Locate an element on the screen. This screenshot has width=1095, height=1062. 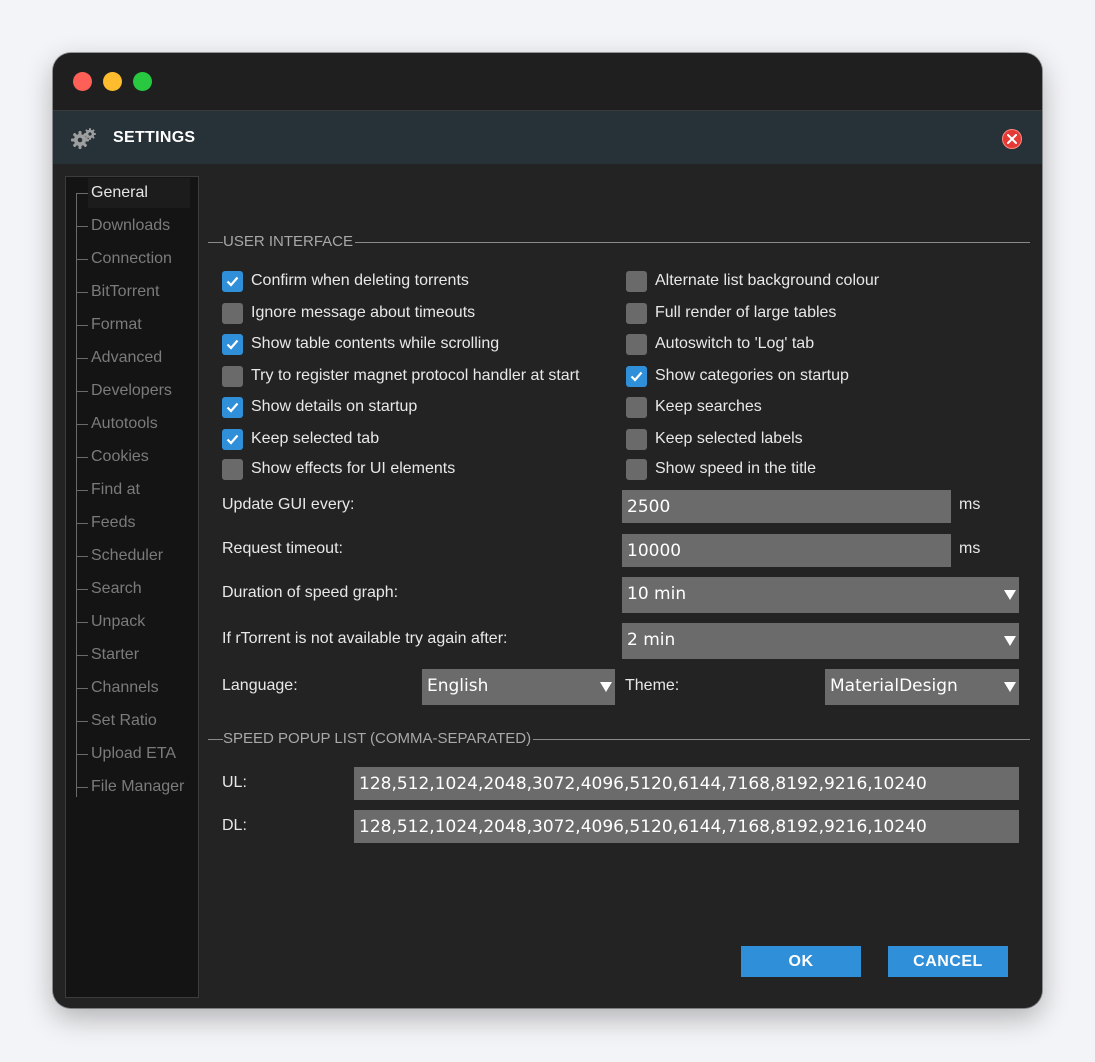
checkbox-show-details: Show details on startup is located at coordinates (319, 407).